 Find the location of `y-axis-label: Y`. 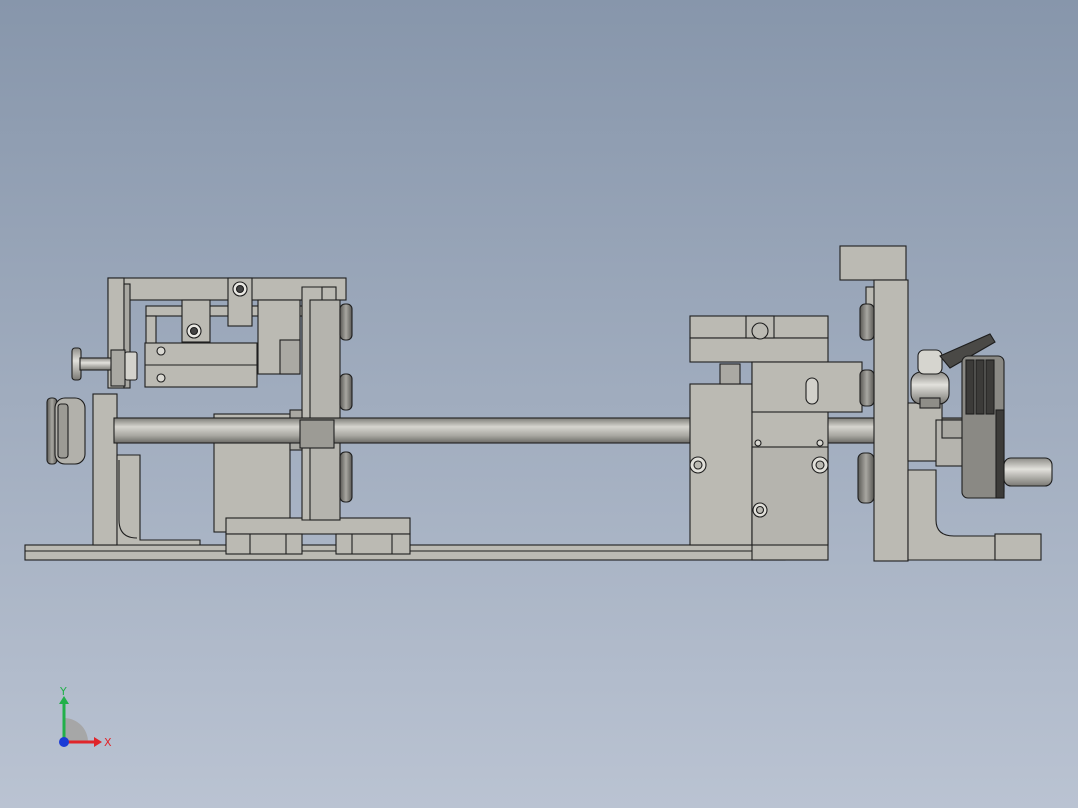

y-axis-label: Y is located at coordinates (63, 691).